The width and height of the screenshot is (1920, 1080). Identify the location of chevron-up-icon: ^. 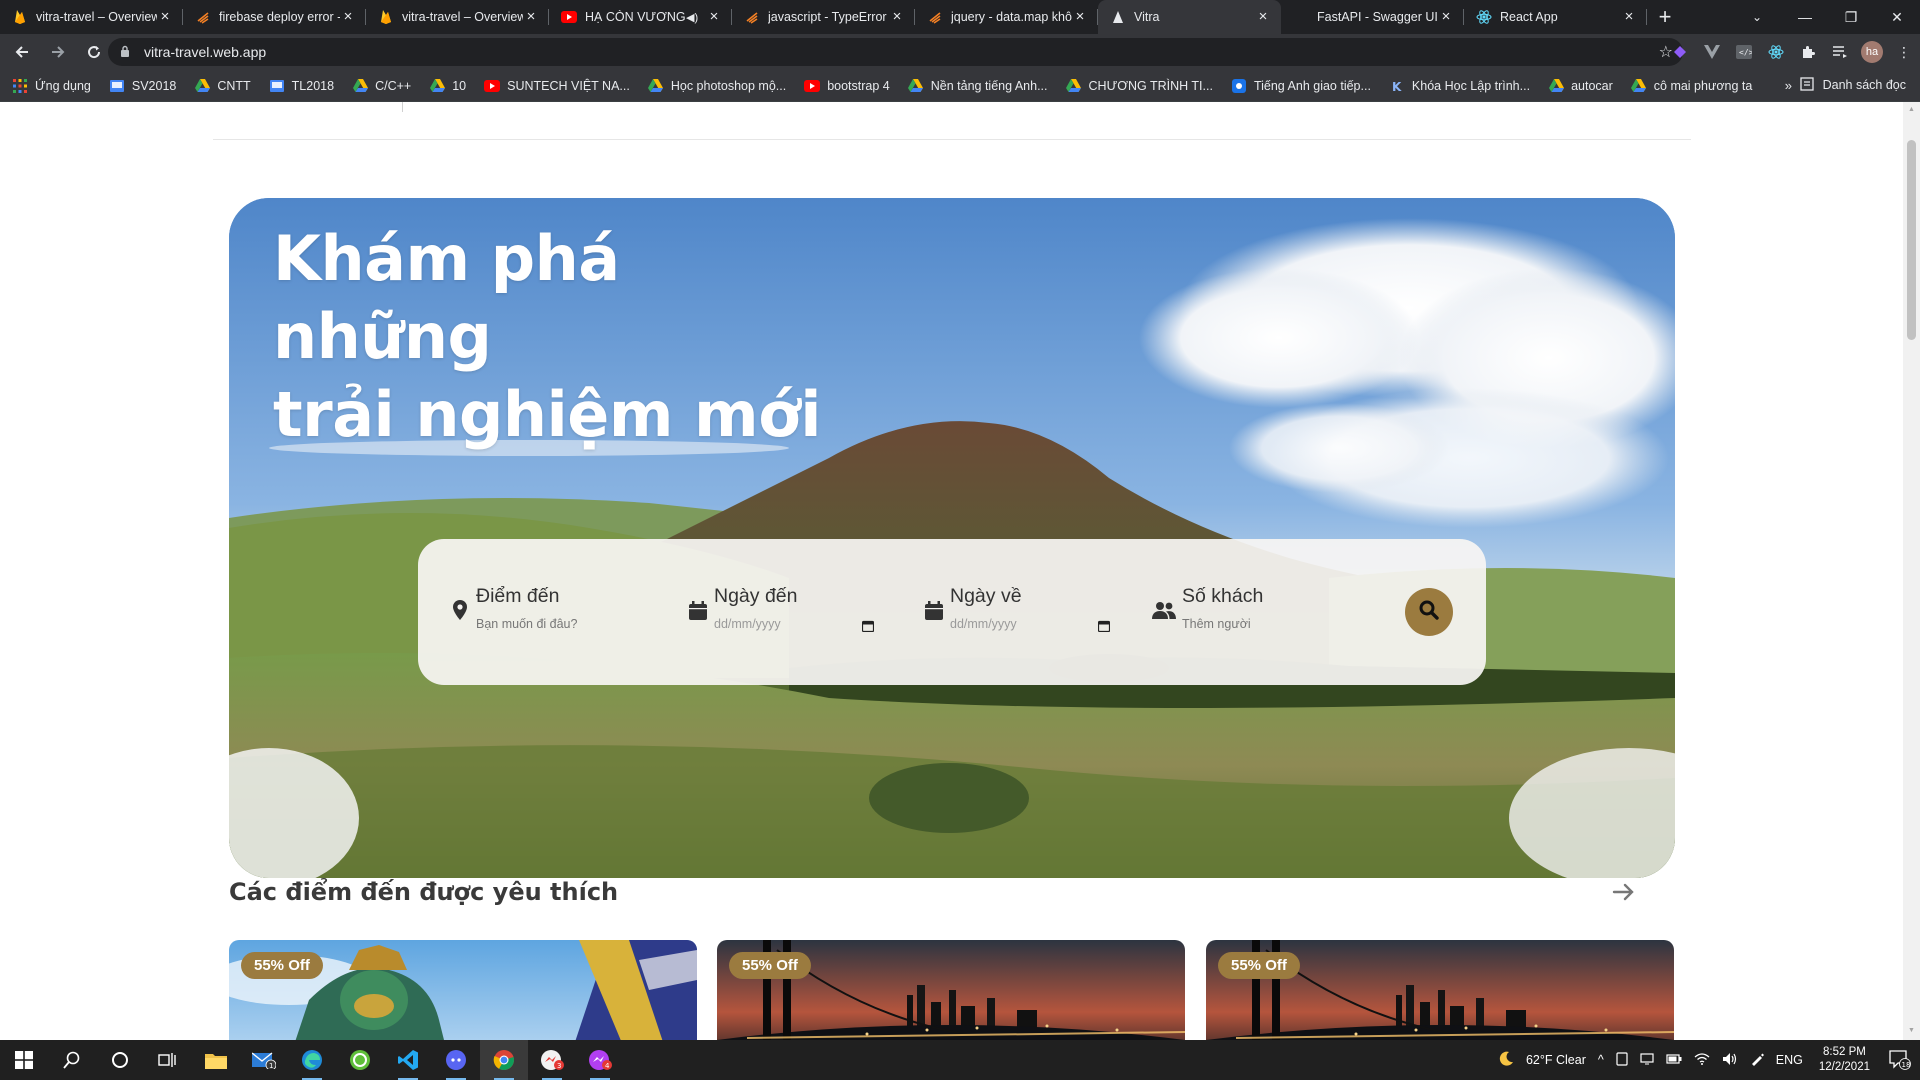
(1601, 1060).